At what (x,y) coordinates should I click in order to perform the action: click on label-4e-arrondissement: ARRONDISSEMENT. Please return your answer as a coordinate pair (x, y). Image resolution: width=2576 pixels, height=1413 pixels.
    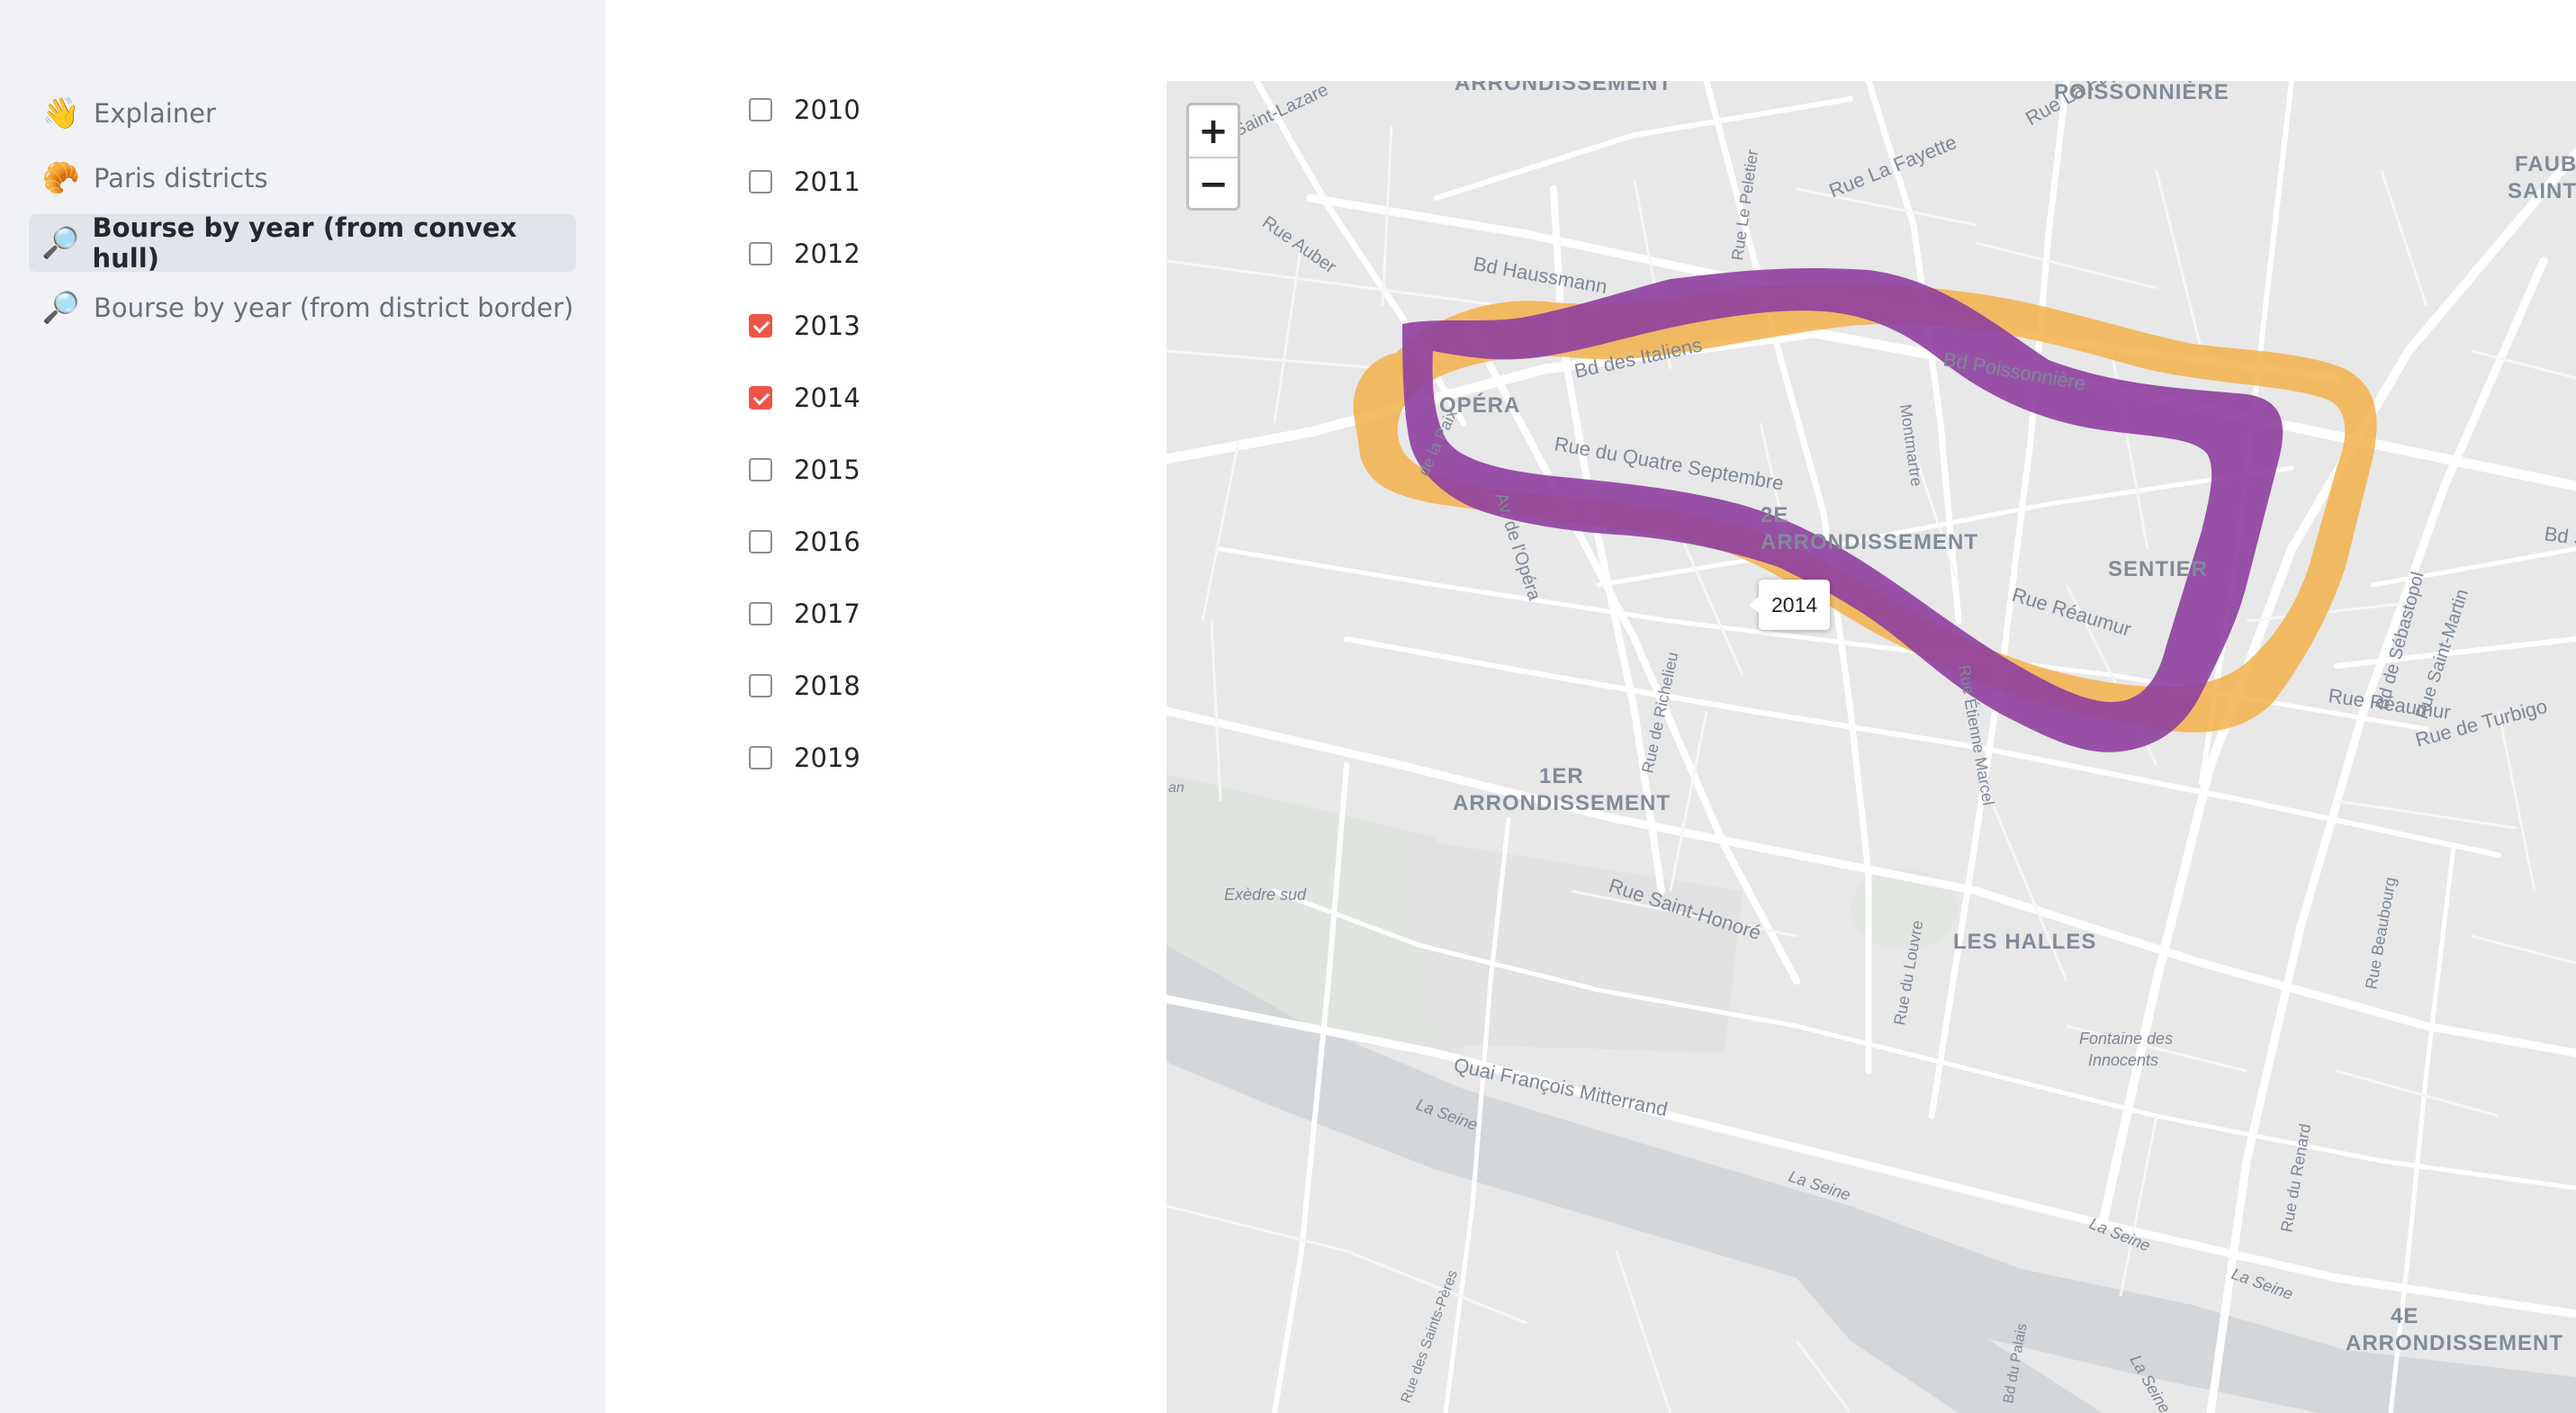
    Looking at the image, I should click on (2454, 1343).